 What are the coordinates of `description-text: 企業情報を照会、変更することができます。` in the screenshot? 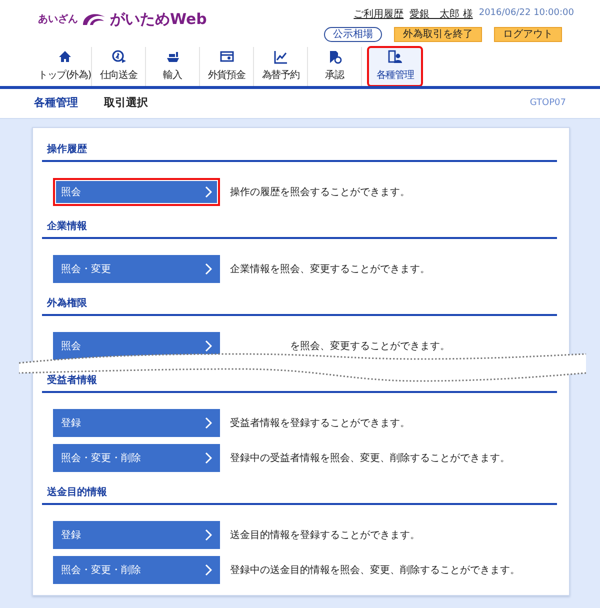 It's located at (330, 269).